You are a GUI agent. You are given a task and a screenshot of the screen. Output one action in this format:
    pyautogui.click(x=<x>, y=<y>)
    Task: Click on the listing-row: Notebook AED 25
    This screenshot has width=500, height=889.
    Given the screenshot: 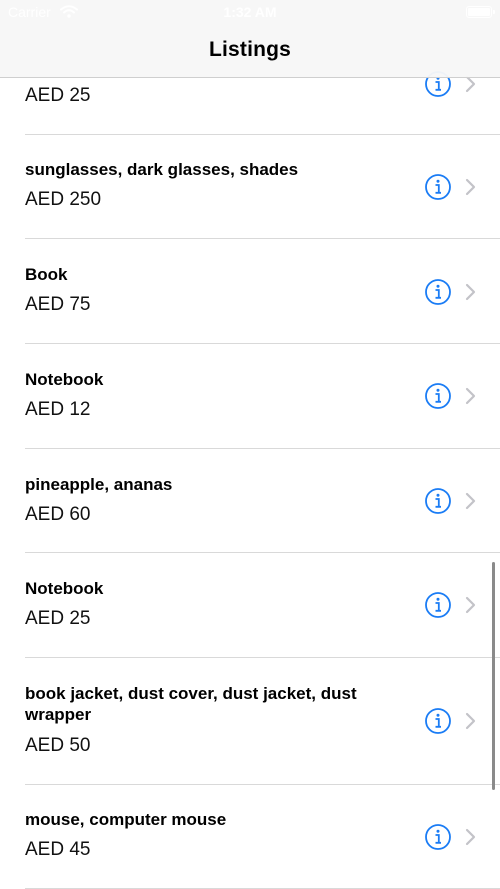 What is the action you would take?
    pyautogui.click(x=250, y=605)
    